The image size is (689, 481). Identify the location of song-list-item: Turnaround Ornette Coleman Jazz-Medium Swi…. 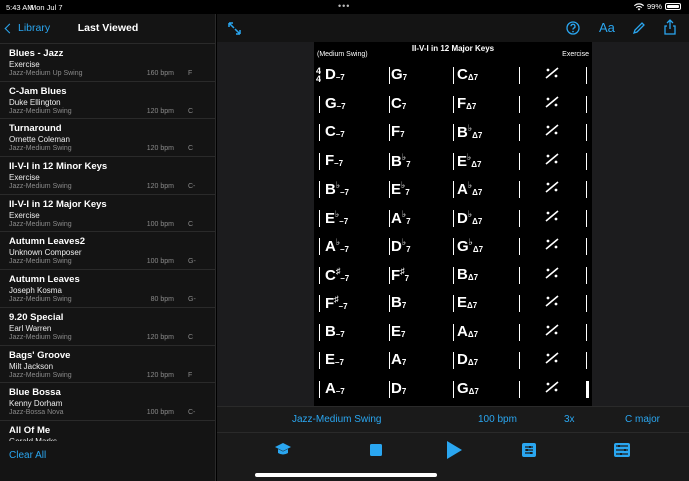
(108, 138).